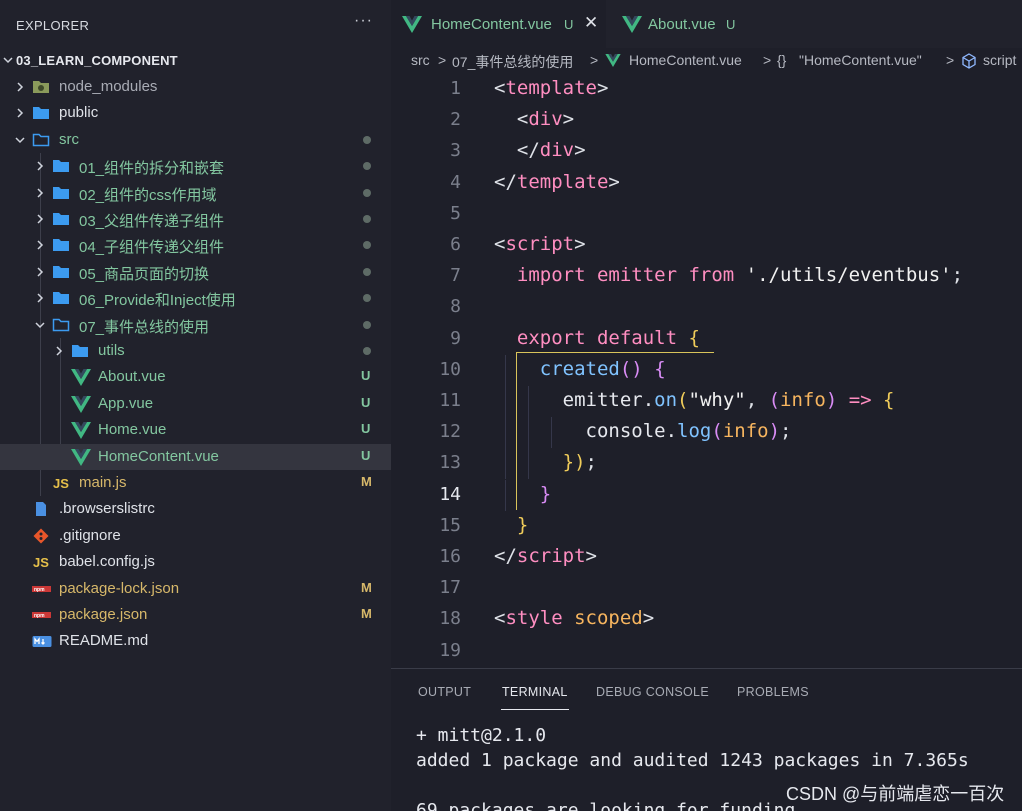 The width and height of the screenshot is (1022, 811). What do you see at coordinates (706, 183) in the screenshot?
I see `code-line: 4 </template>` at bounding box center [706, 183].